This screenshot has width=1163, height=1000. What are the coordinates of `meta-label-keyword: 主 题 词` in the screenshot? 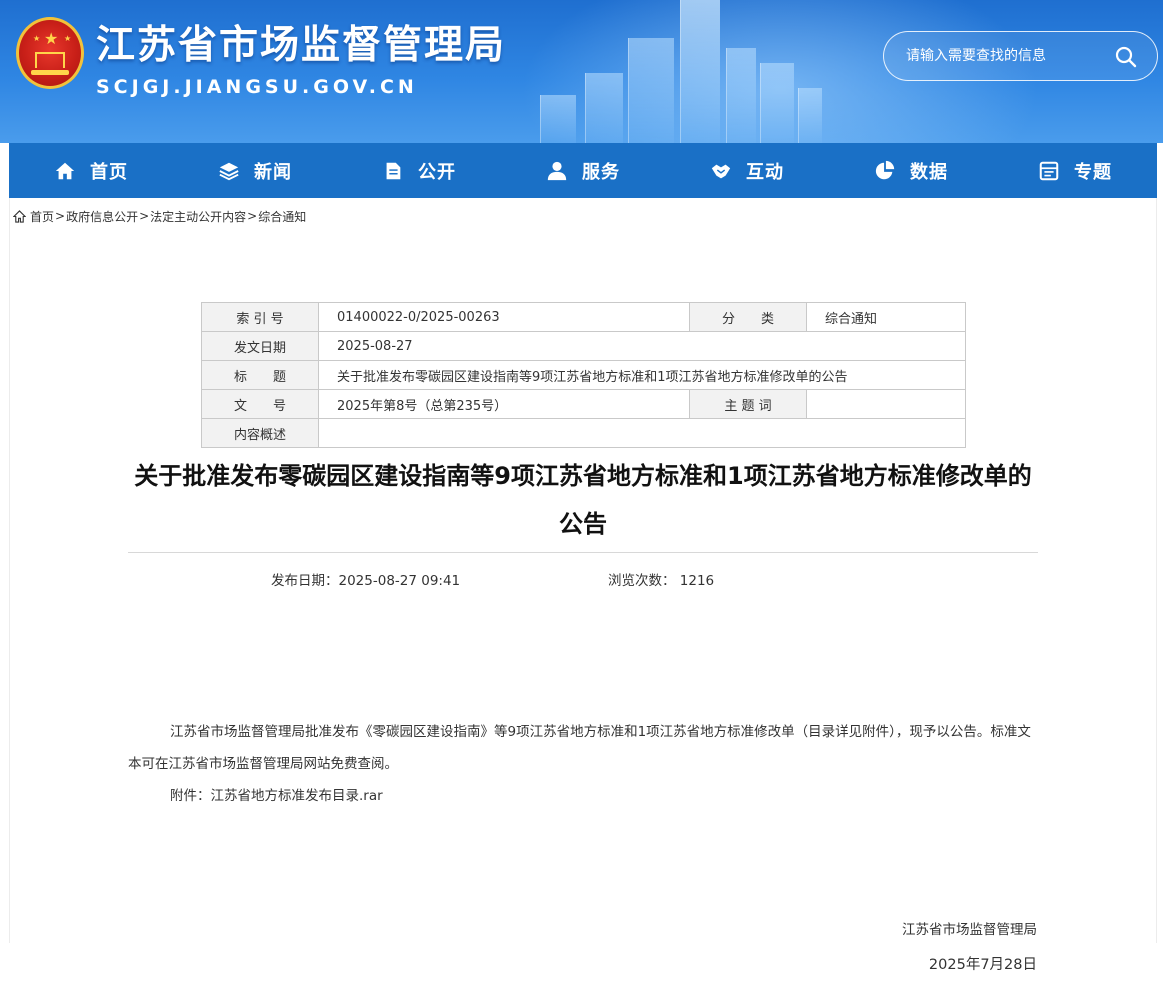 It's located at (748, 404).